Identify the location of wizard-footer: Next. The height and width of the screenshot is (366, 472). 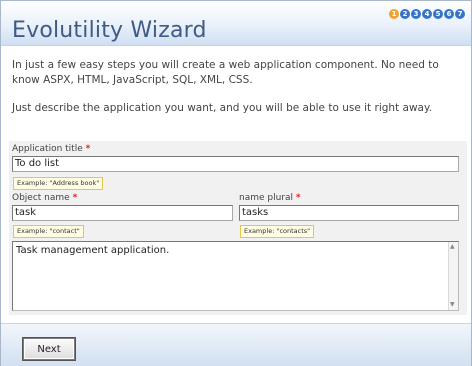
(236, 344).